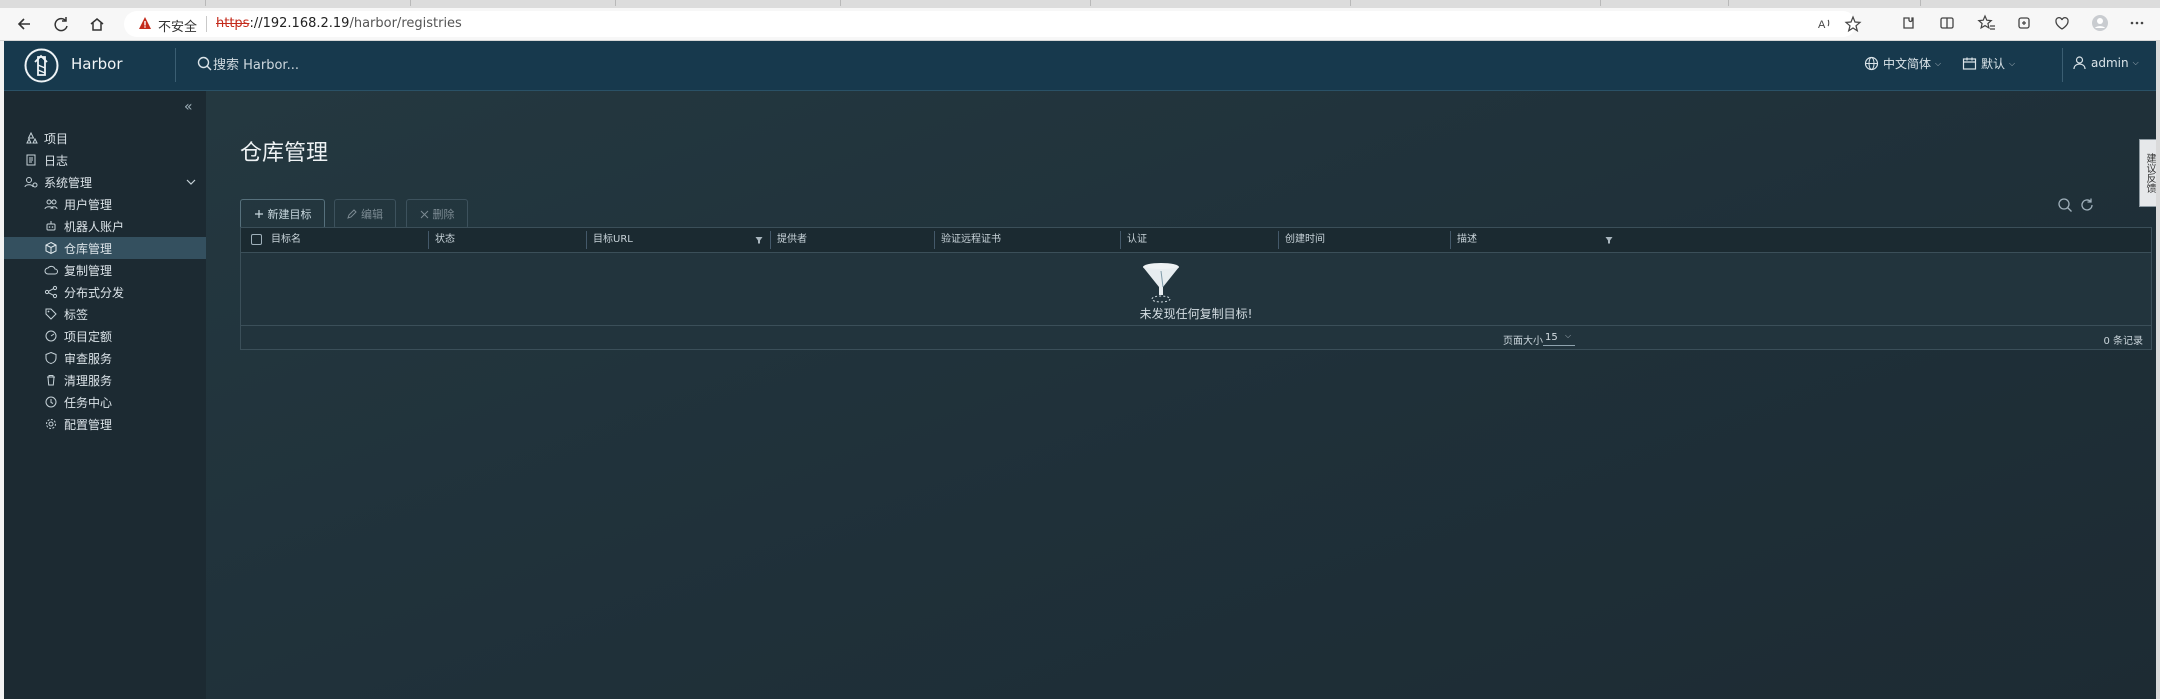 This screenshot has width=2160, height=699. Describe the element at coordinates (792, 240) in the screenshot. I see `column-header-provider: 提供者` at that location.